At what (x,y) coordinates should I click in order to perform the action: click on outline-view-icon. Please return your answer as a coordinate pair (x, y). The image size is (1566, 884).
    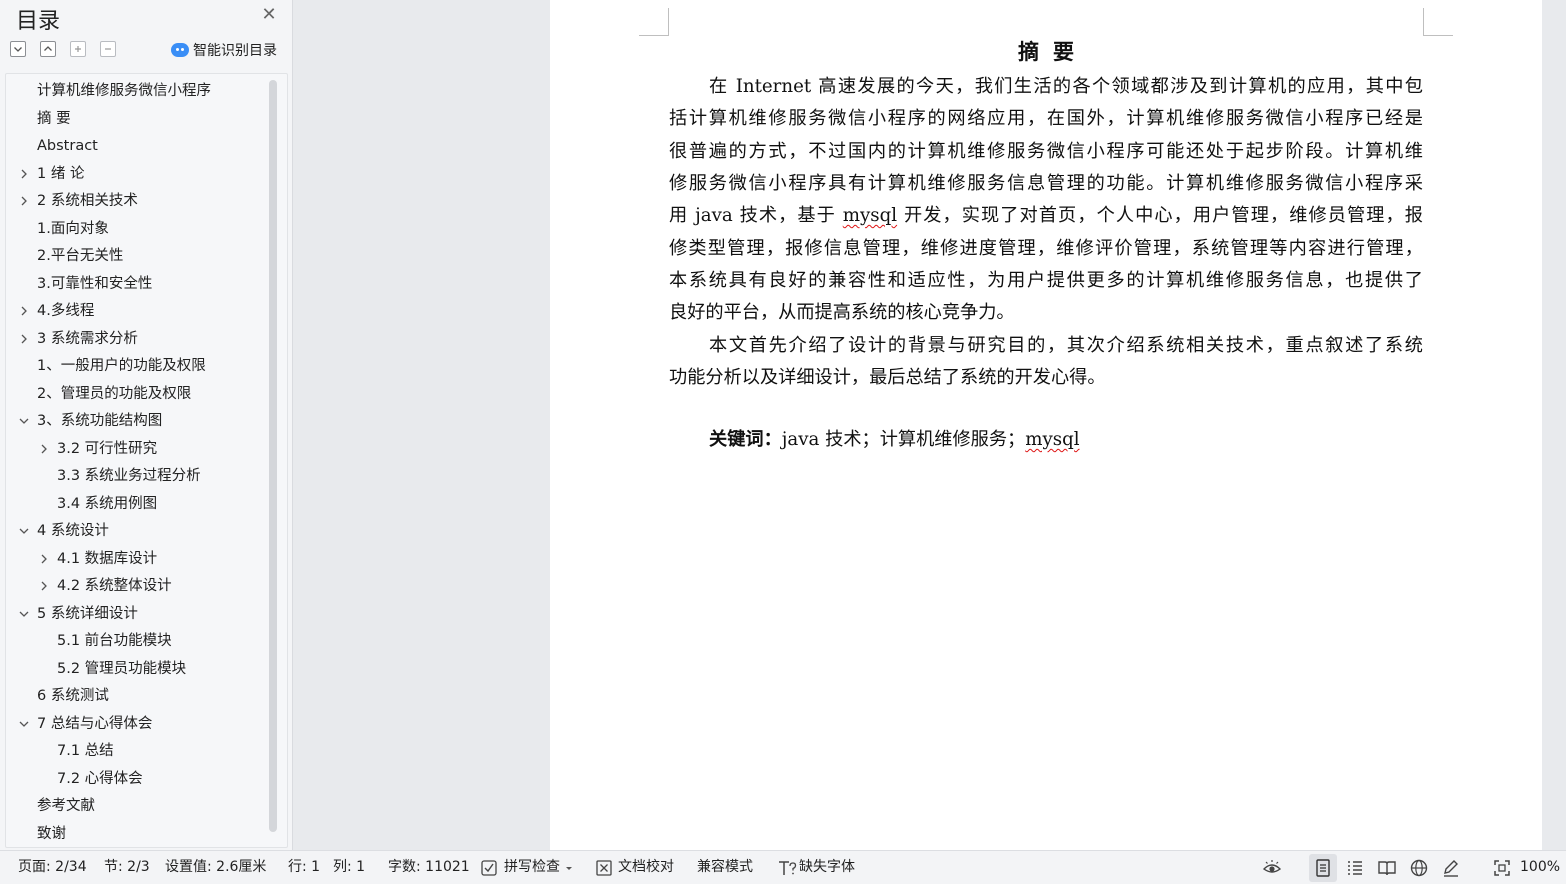
    Looking at the image, I should click on (1355, 868).